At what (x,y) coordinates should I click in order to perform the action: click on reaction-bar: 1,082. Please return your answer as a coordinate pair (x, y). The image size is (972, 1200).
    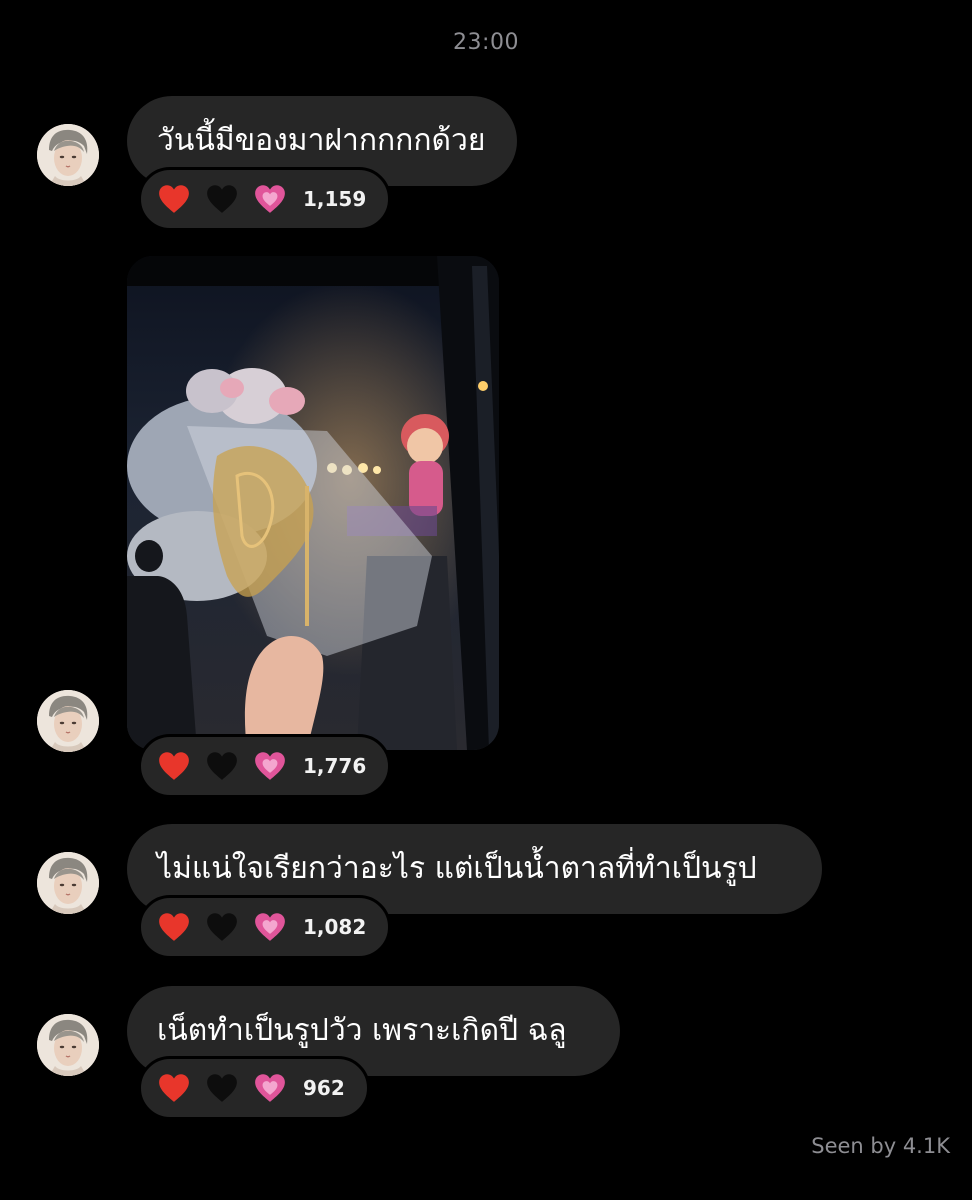
    Looking at the image, I should click on (265, 927).